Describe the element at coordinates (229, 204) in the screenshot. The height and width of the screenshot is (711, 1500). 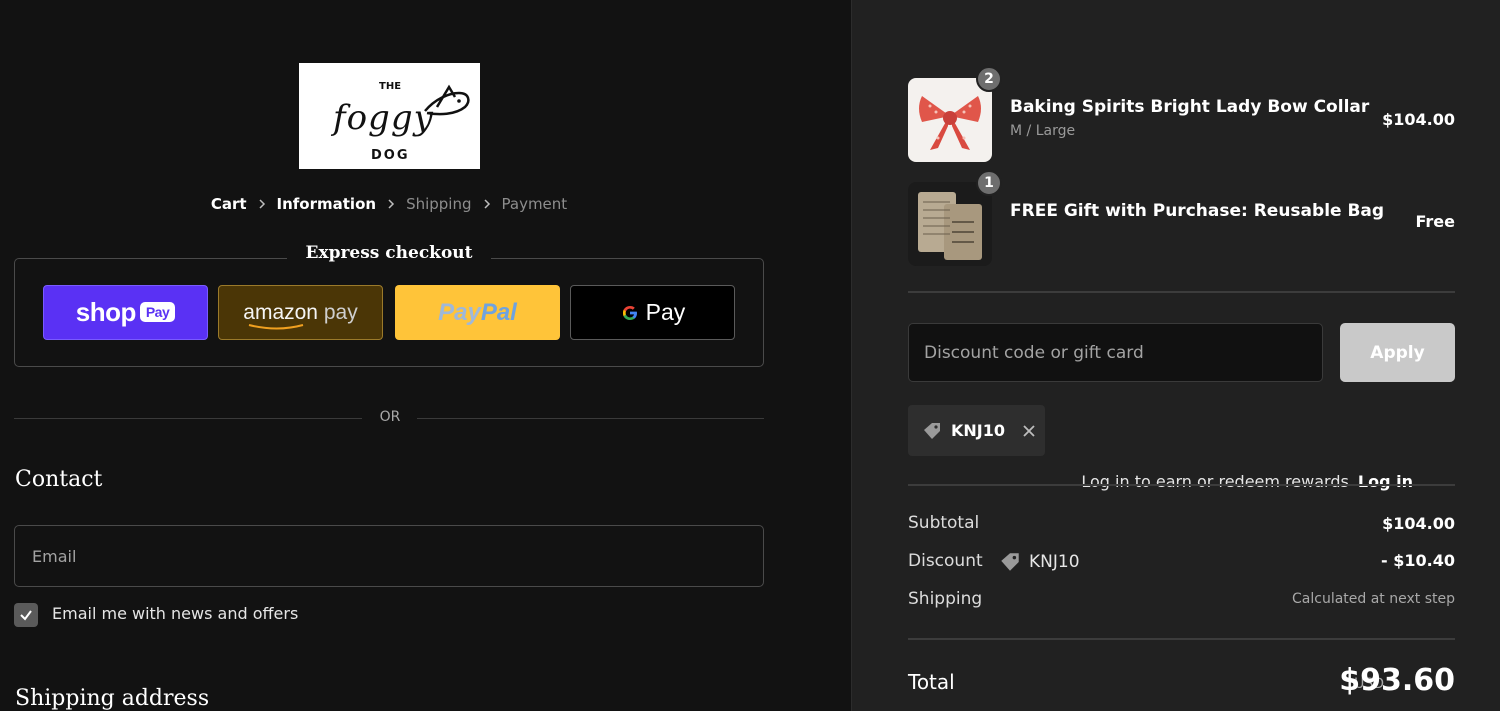
I see `breadcrumb-cart: Cart` at that location.